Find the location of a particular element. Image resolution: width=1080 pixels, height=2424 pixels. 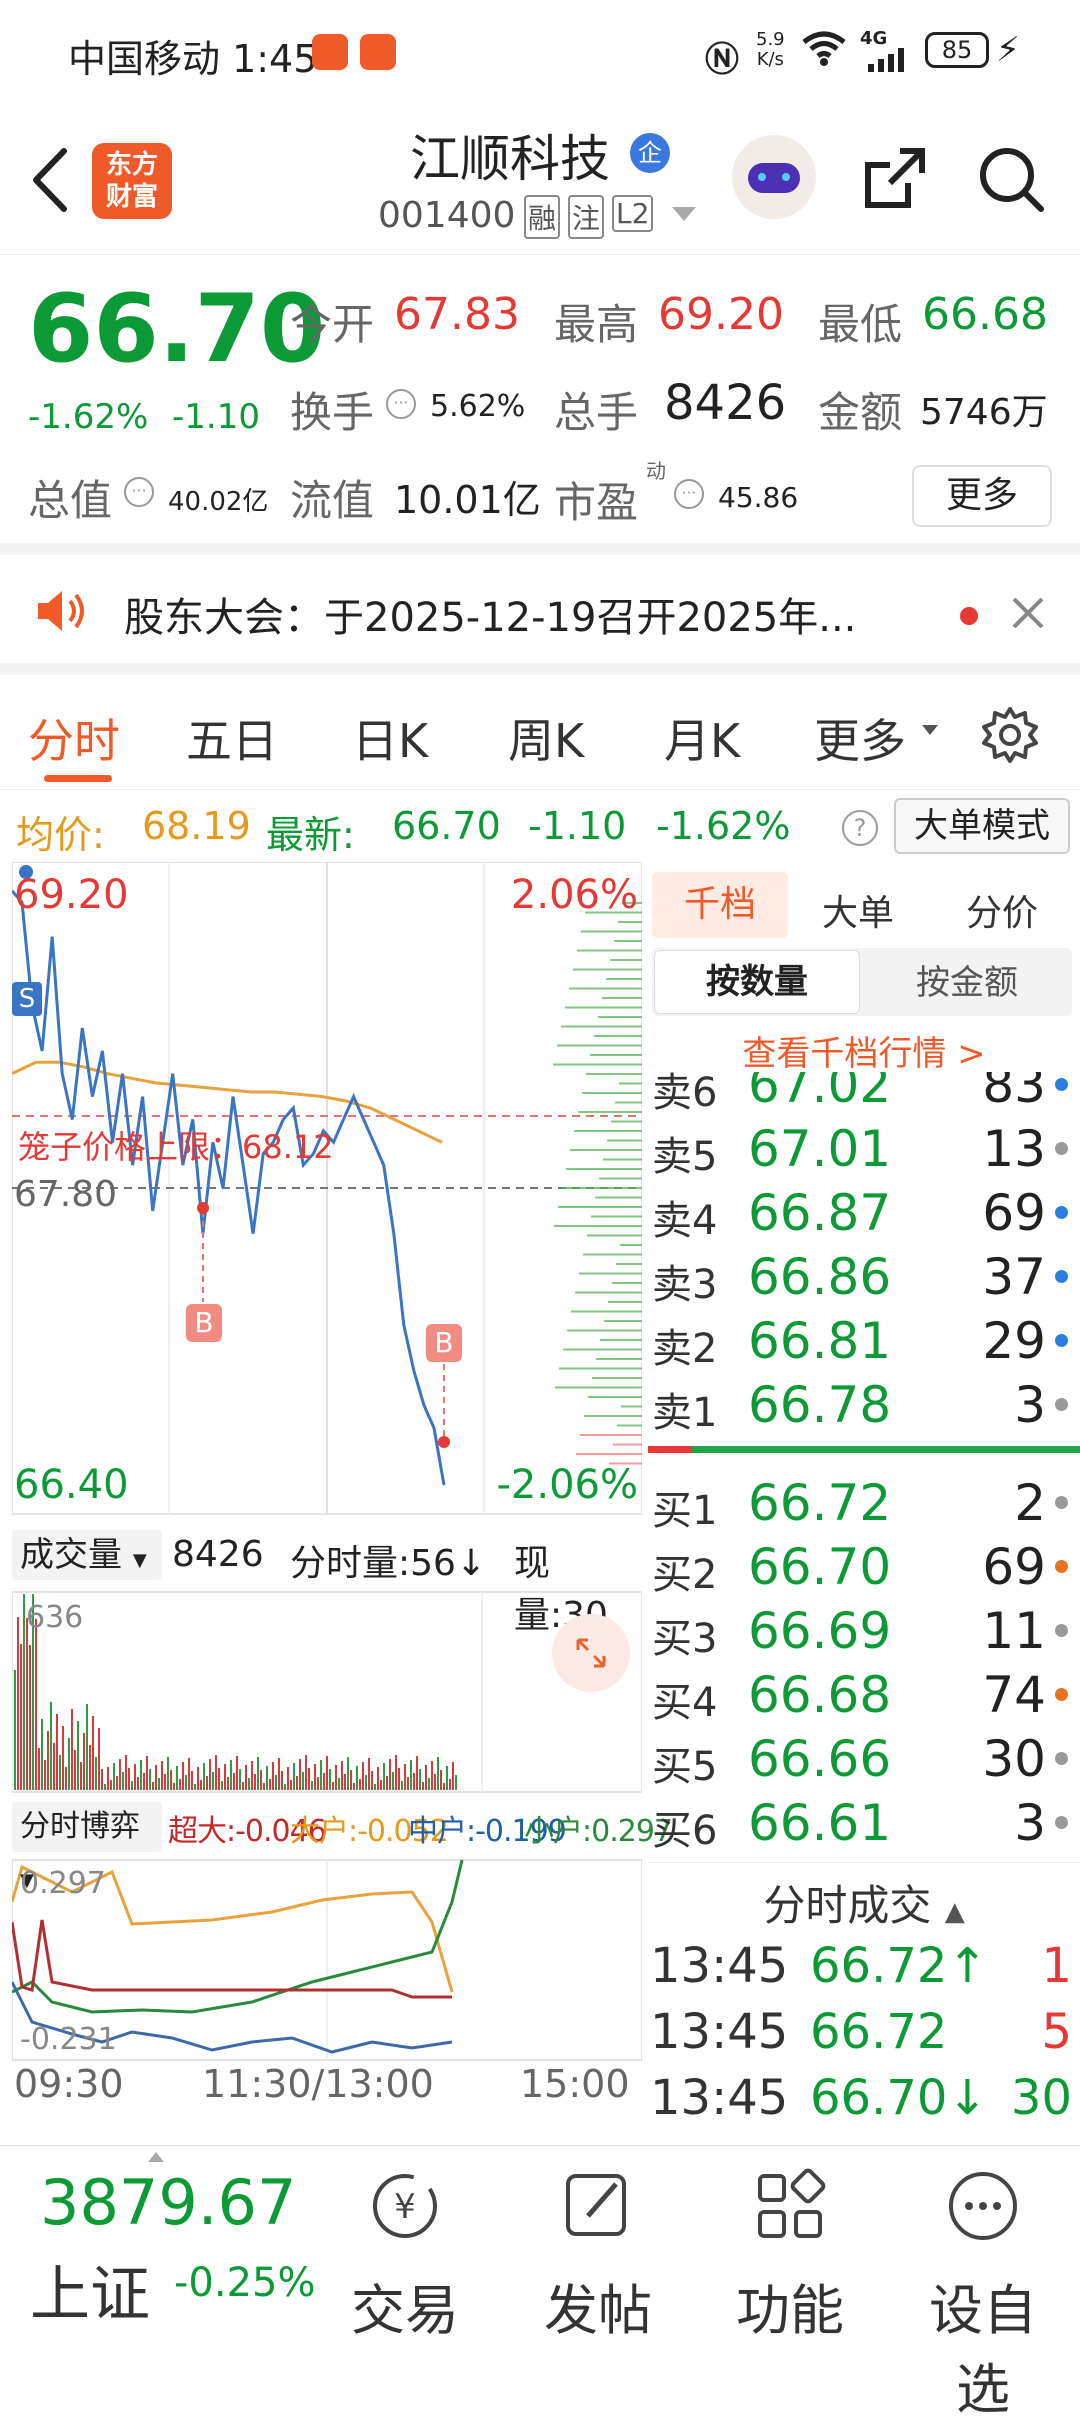

app-notification-icon is located at coordinates (378, 52).